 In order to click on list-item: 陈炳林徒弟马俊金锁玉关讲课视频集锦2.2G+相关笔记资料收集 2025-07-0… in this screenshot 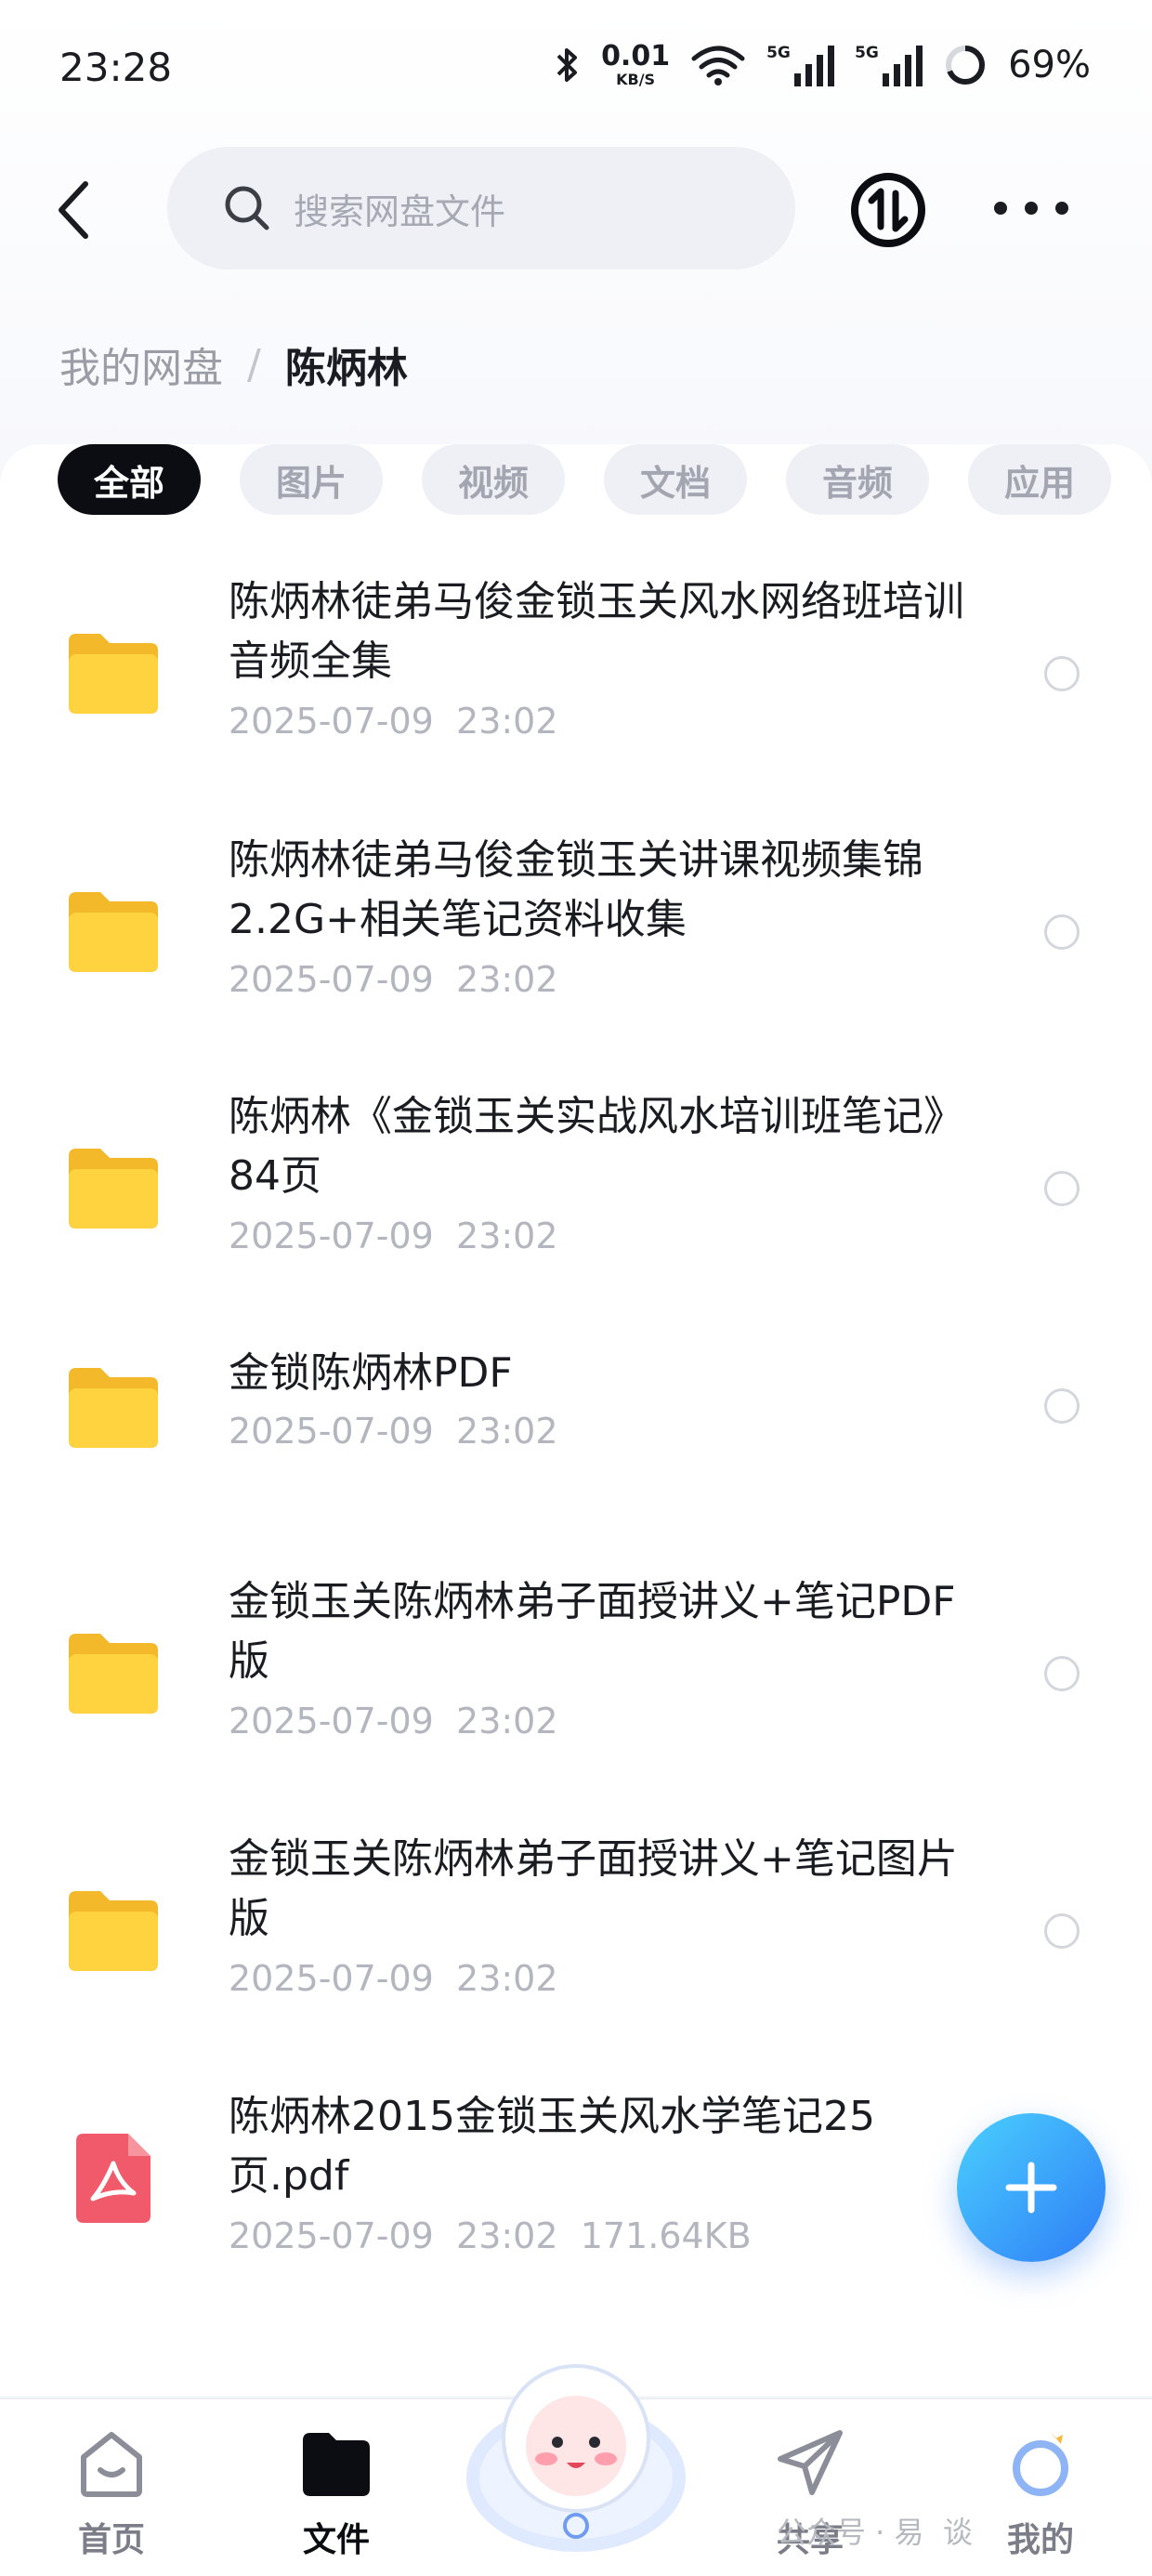, I will do `click(576, 933)`.